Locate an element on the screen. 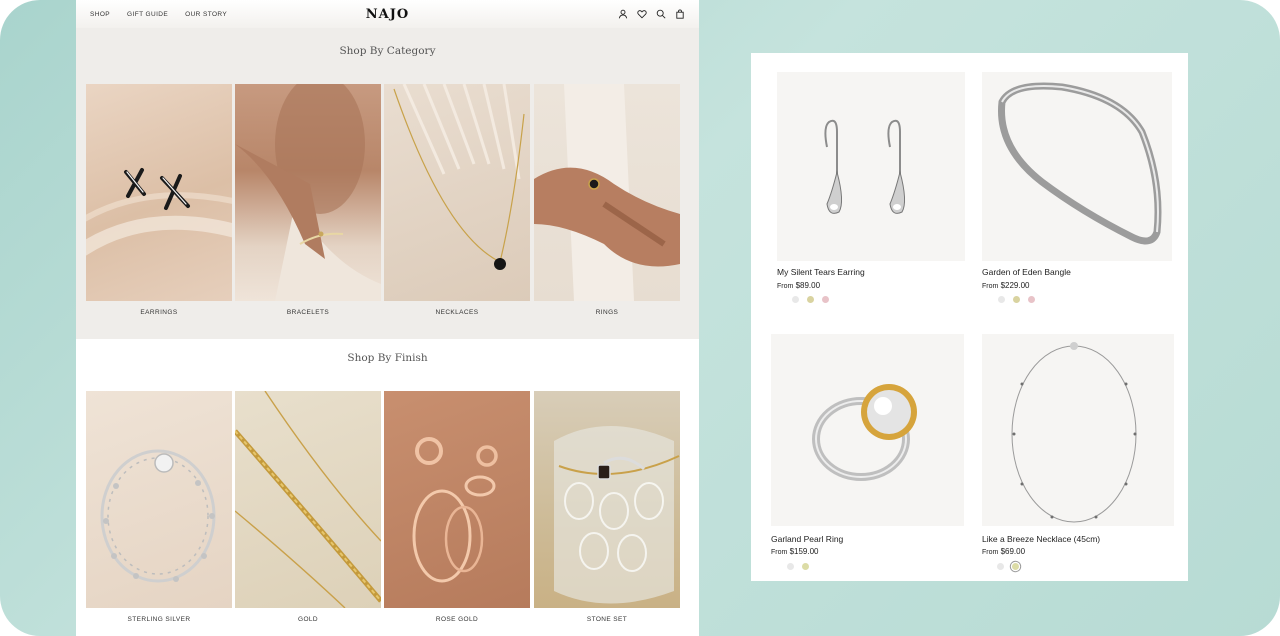  stone-set-photo is located at coordinates (617, 515).